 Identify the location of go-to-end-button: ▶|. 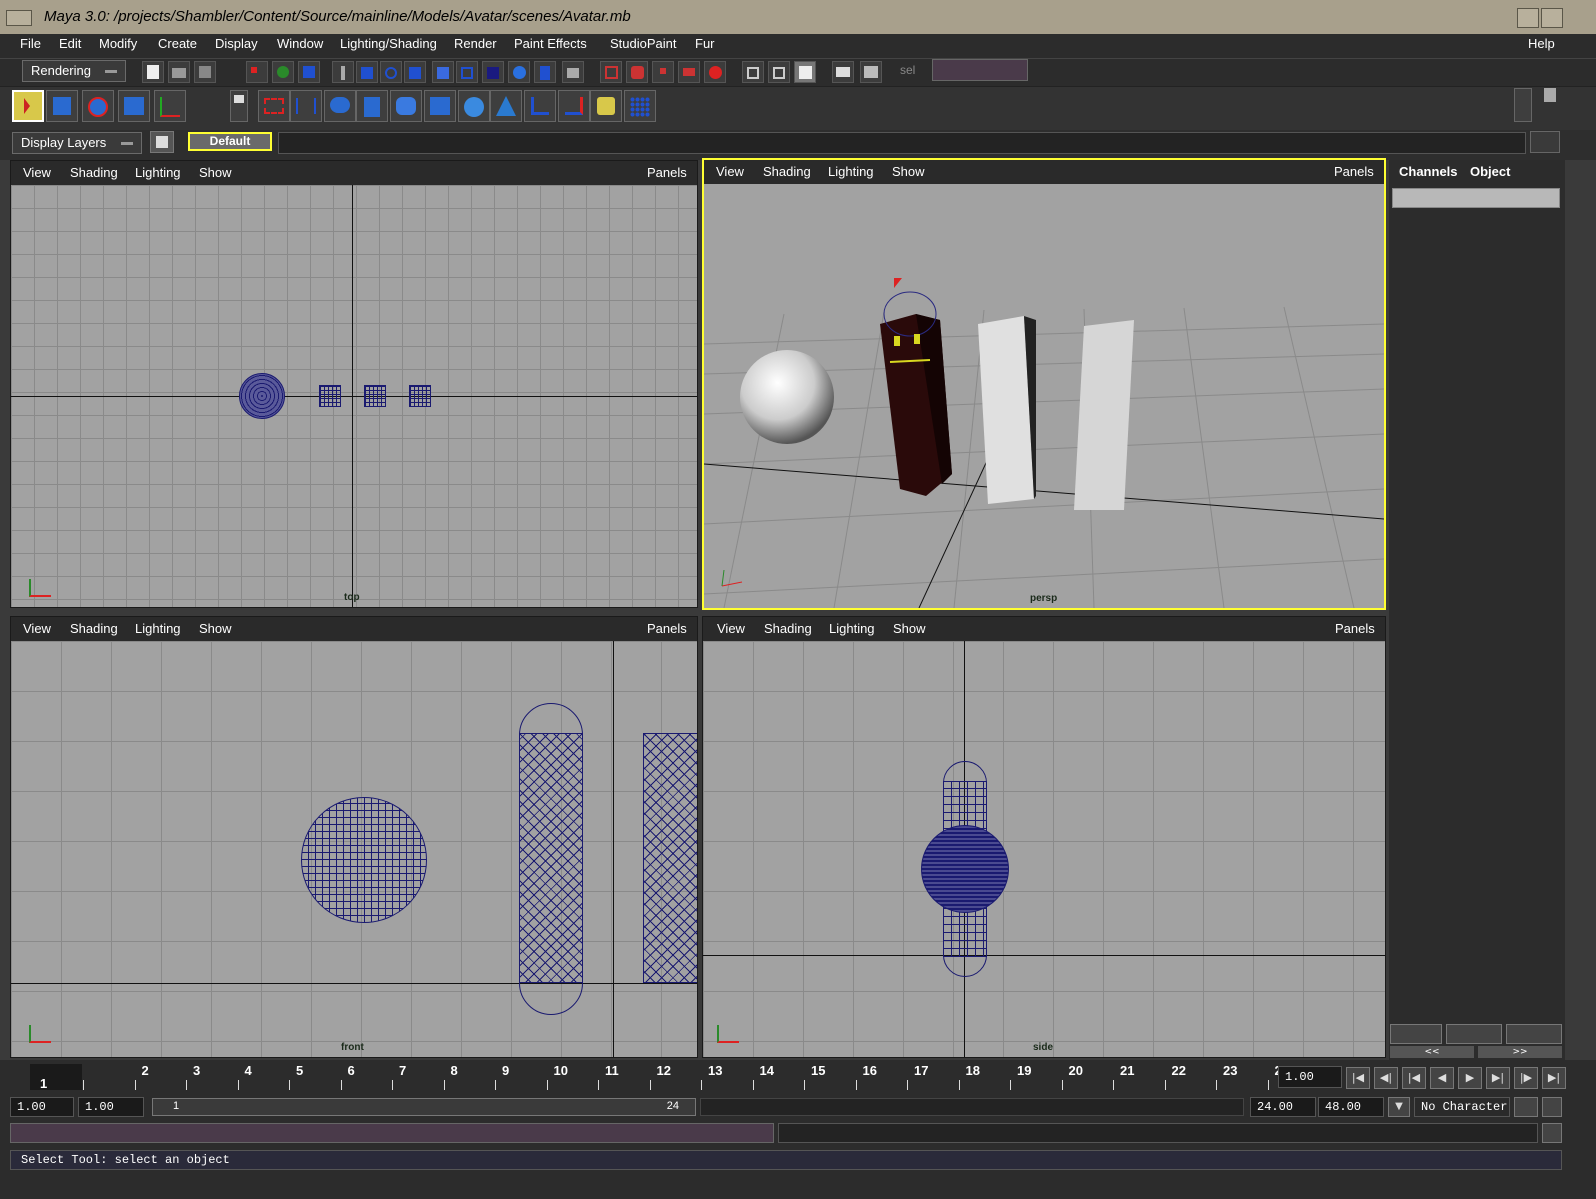
(1554, 1078).